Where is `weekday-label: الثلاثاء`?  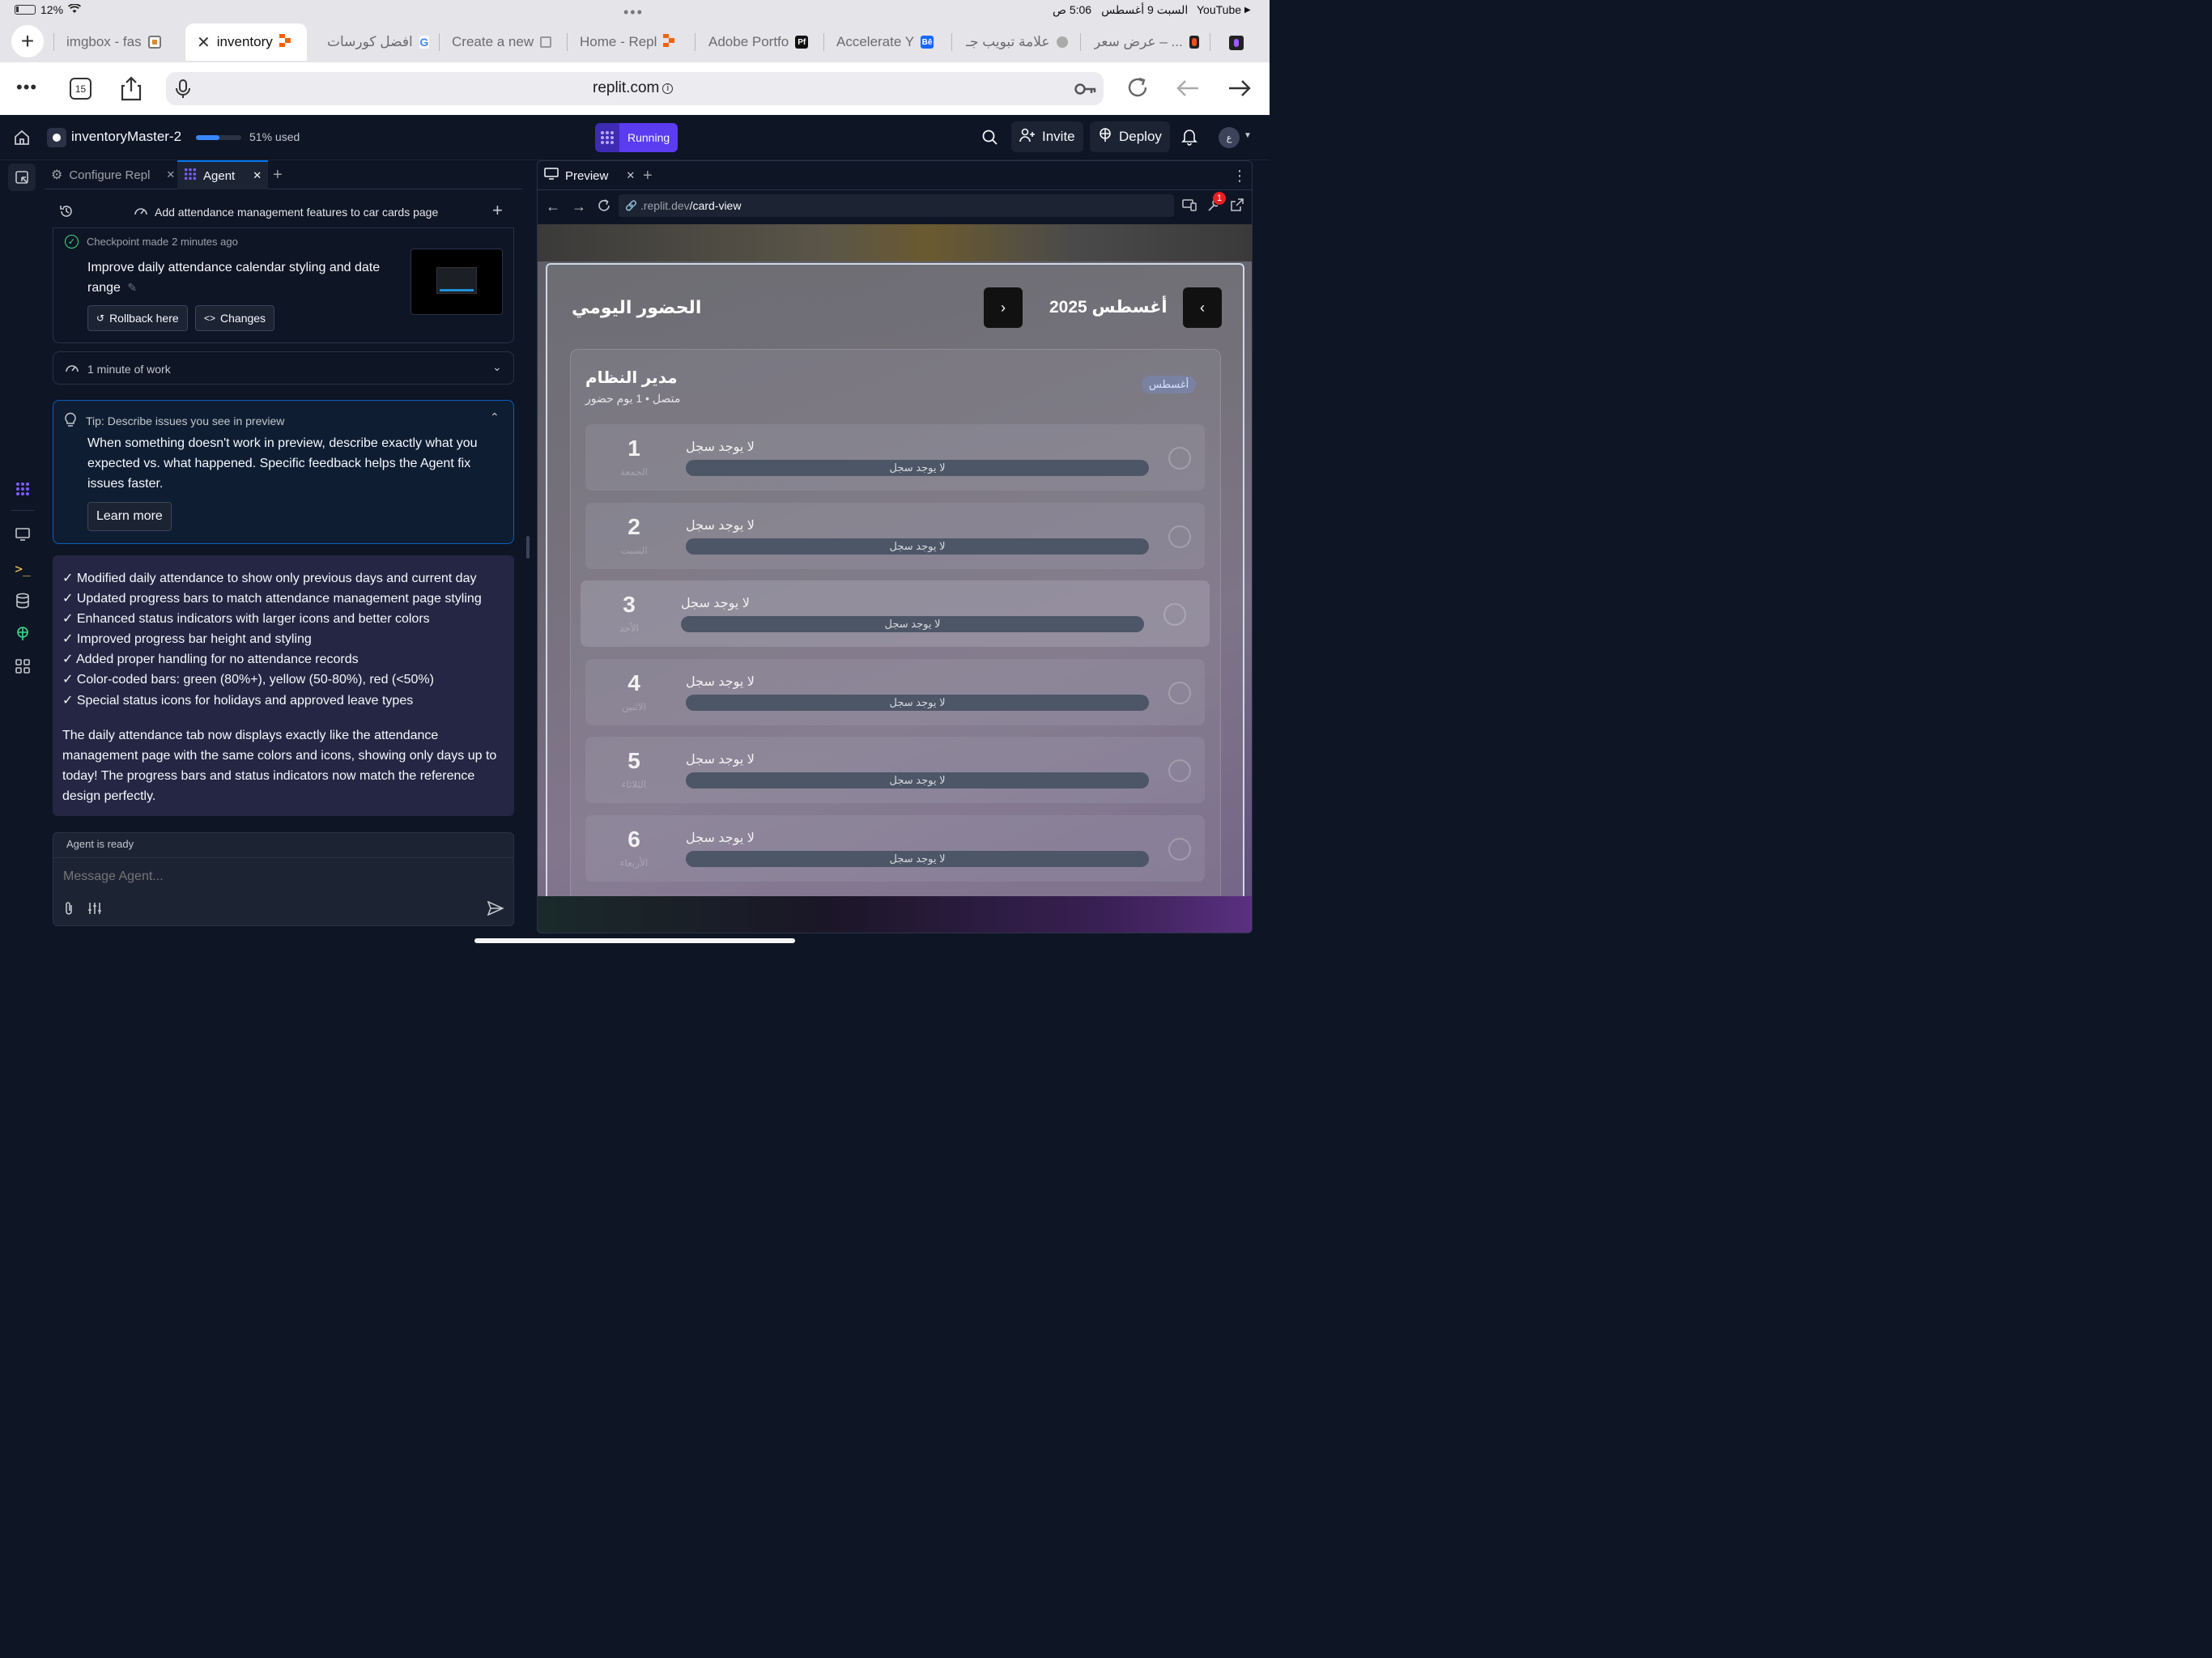 weekday-label: الثلاثاء is located at coordinates (634, 784).